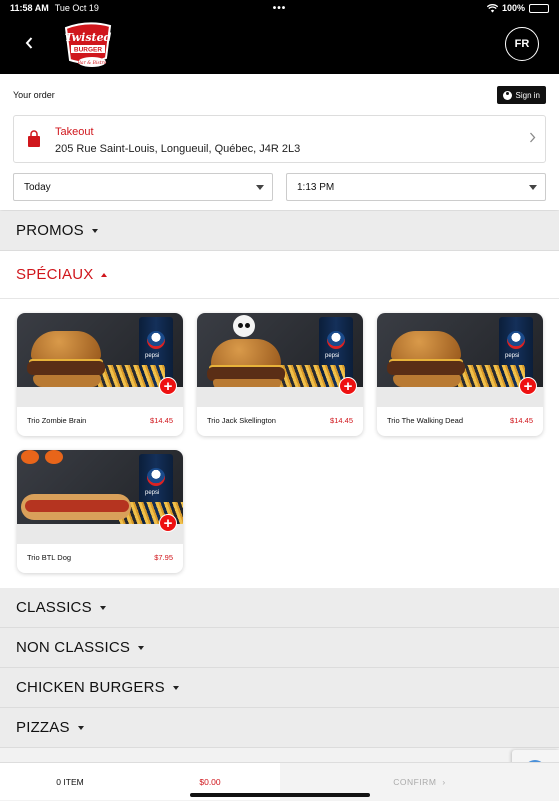 The image size is (559, 801). I want to click on status-bar: 11:58 AM Tue Oct 19 ••• 100%, so click(279, 8).